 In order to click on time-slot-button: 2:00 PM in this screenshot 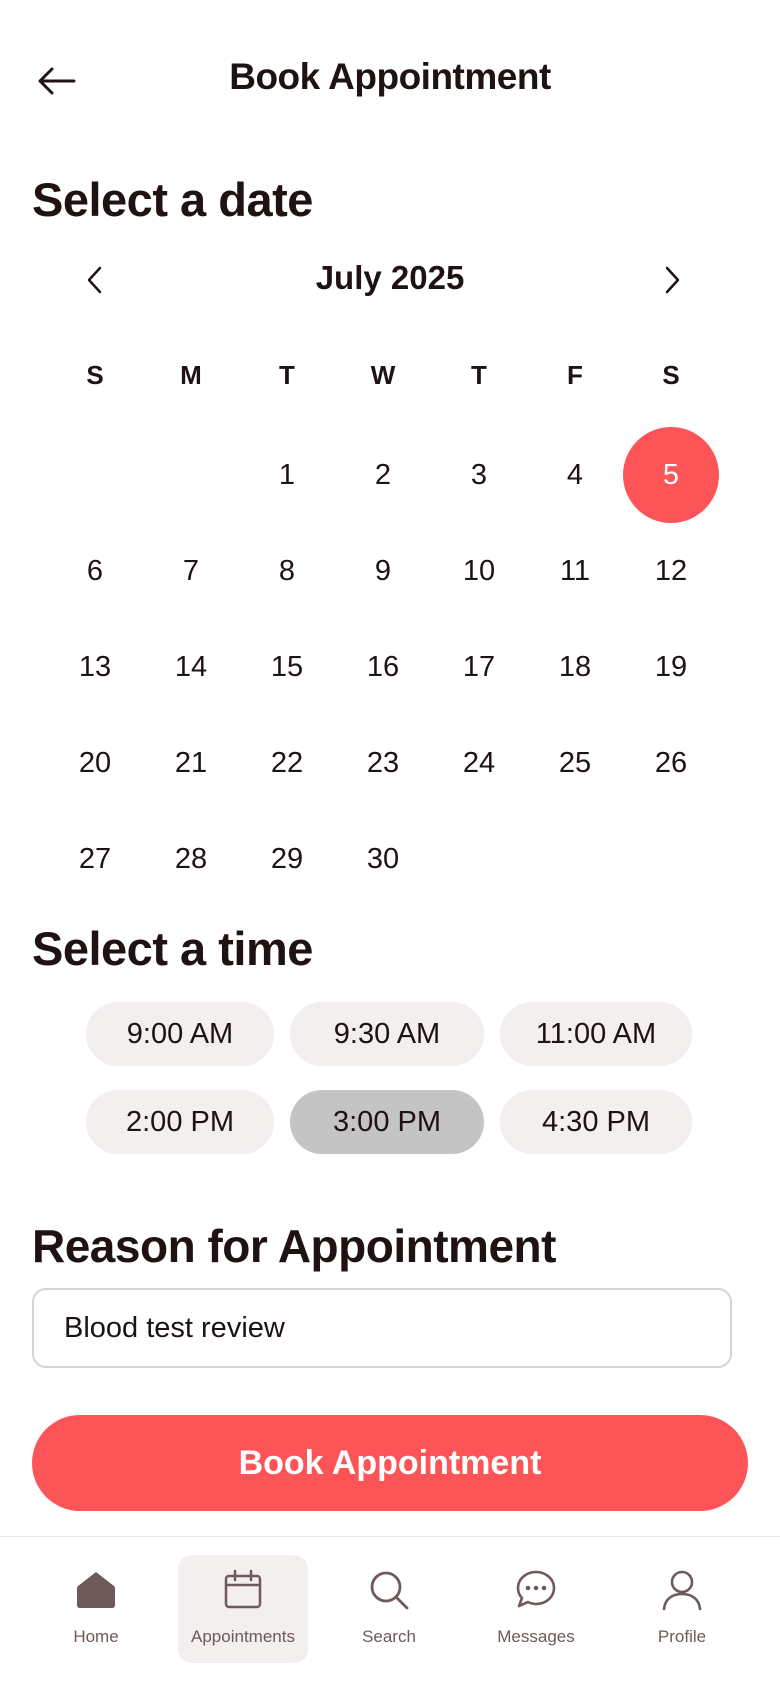, I will do `click(180, 1122)`.